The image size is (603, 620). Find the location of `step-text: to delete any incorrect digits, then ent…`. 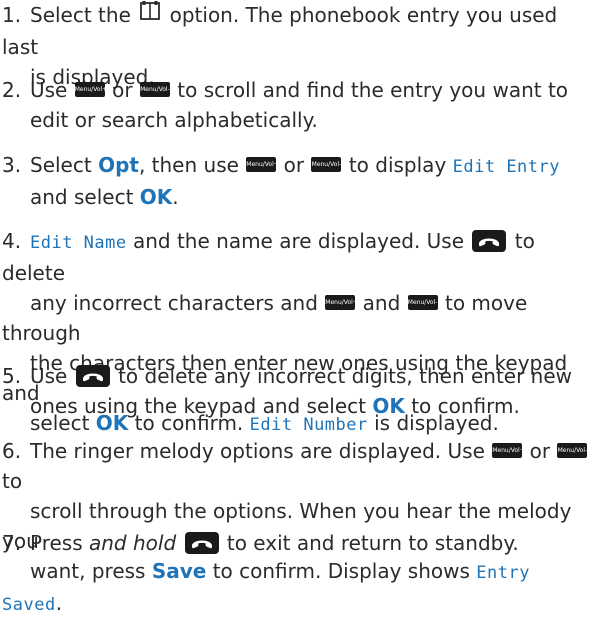

step-text: to delete any incorrect digits, then ent… is located at coordinates (342, 376).